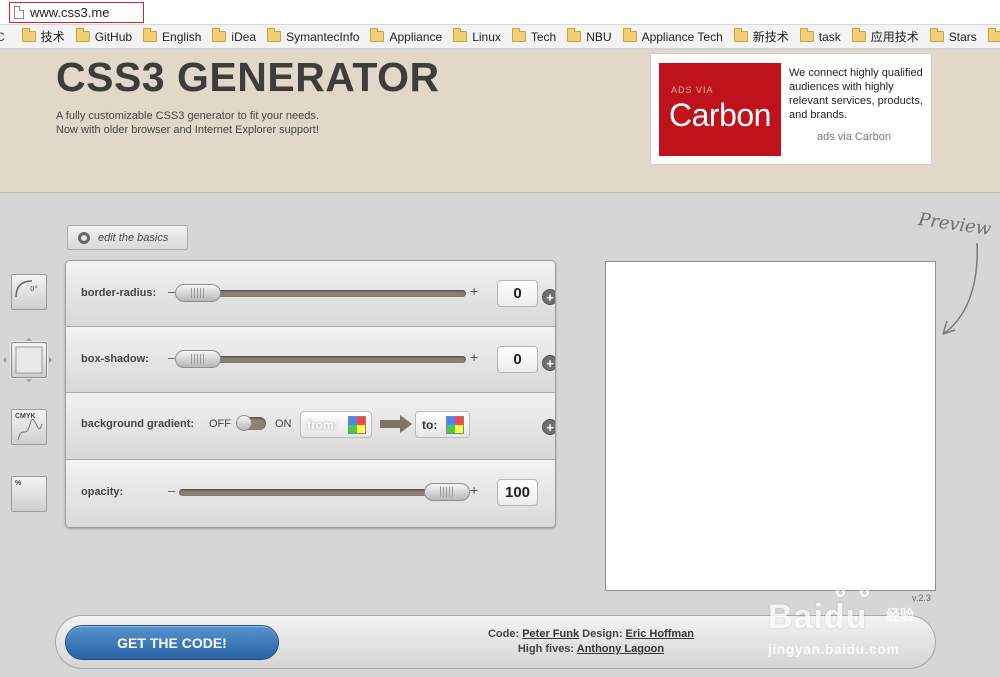  Describe the element at coordinates (517, 492) in the screenshot. I see `opacity-value: 100` at that location.